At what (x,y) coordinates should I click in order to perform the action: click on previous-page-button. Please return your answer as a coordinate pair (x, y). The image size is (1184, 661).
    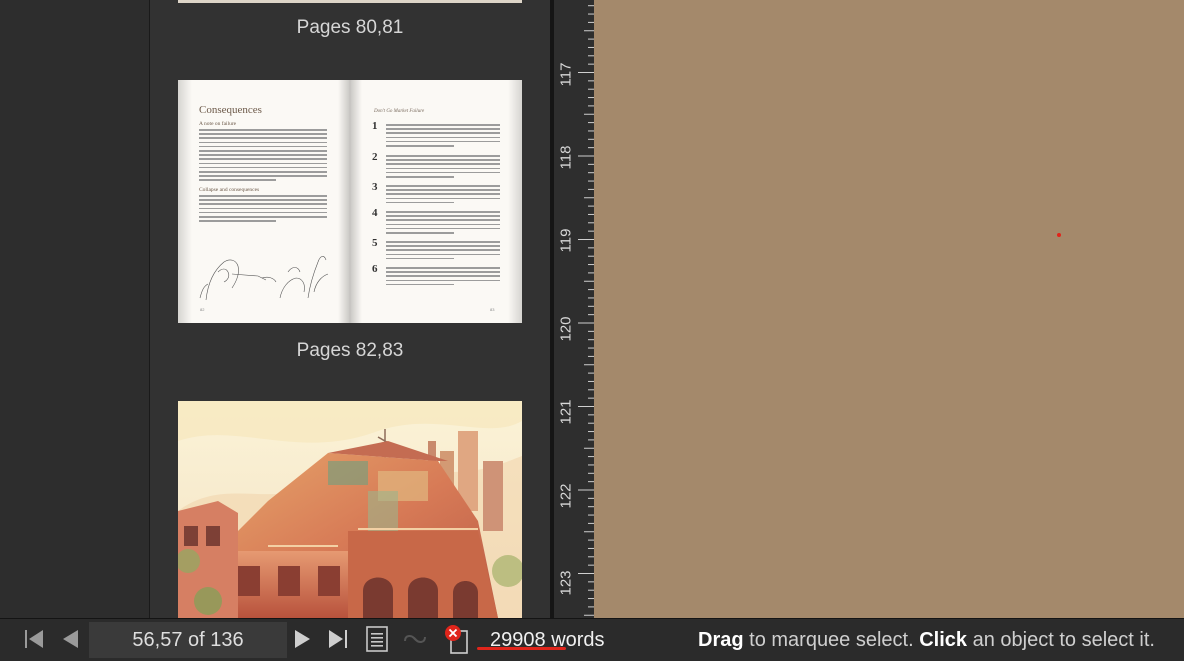
    Looking at the image, I should click on (70, 639).